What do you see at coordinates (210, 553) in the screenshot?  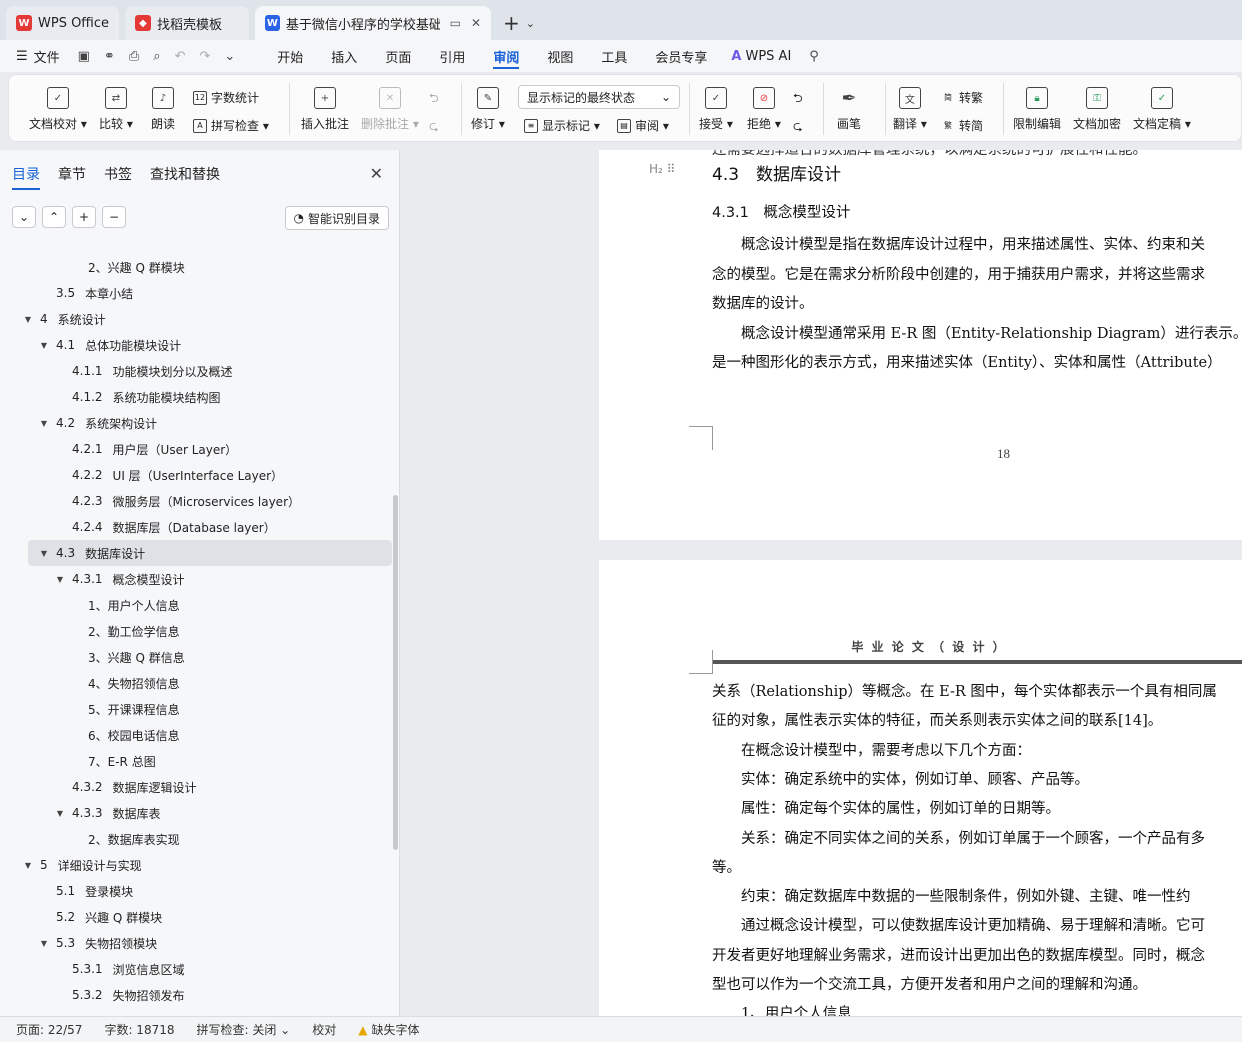 I see `toc-item: ▼ 4.3 数据库设计` at bounding box center [210, 553].